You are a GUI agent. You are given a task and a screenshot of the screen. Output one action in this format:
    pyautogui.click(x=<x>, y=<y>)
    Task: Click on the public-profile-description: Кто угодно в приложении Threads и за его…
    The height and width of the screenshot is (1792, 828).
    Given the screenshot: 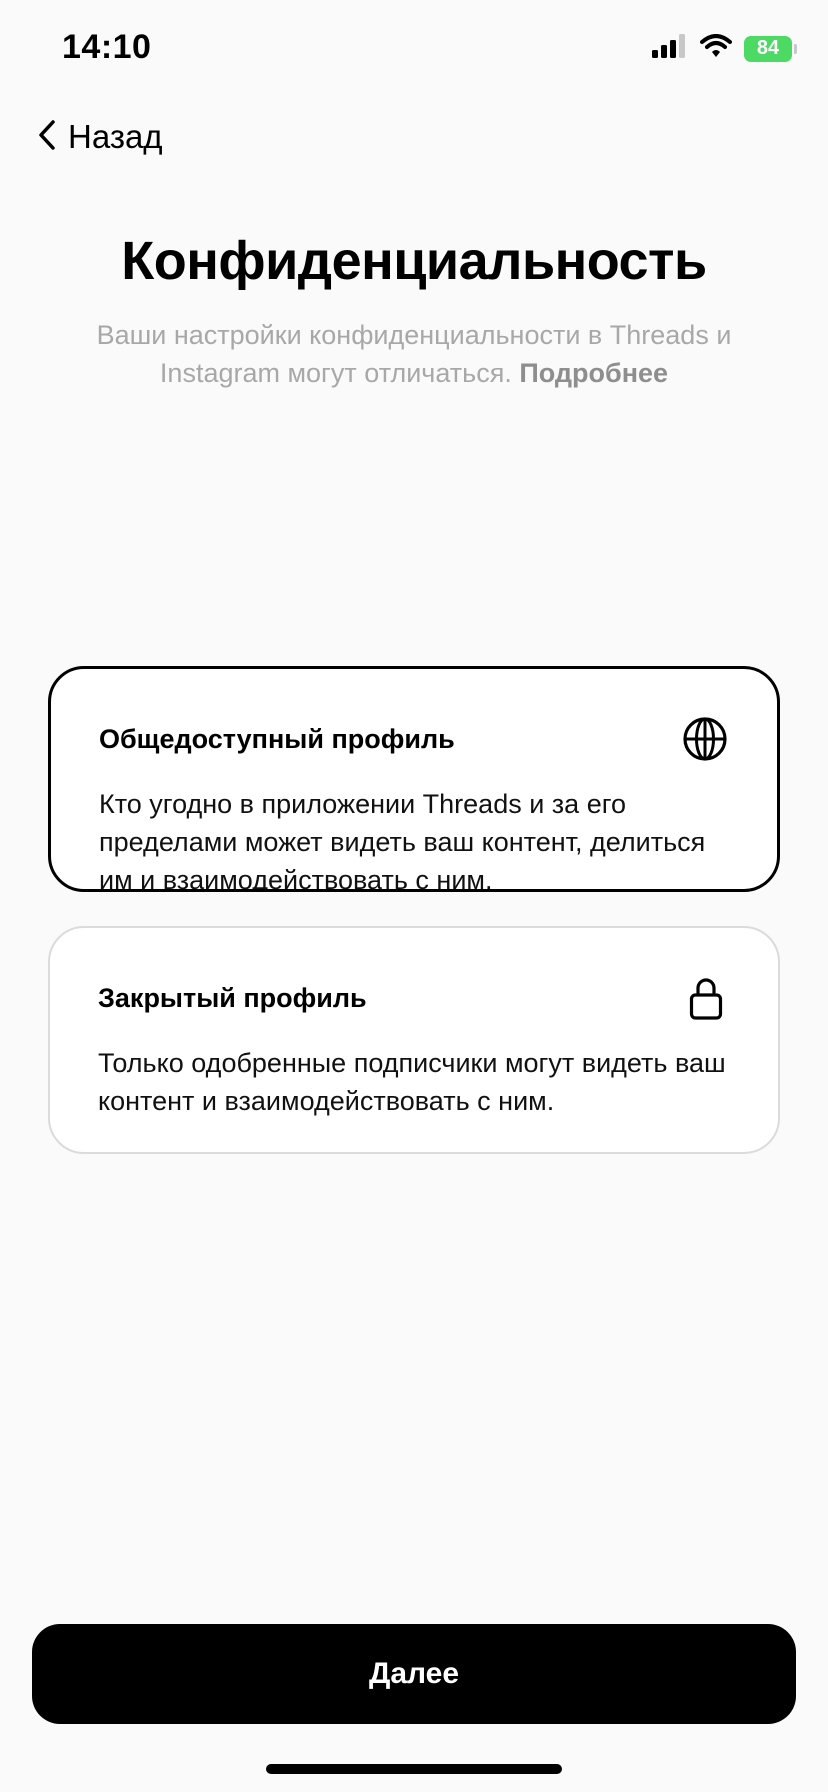 What is the action you would take?
    pyautogui.click(x=402, y=840)
    